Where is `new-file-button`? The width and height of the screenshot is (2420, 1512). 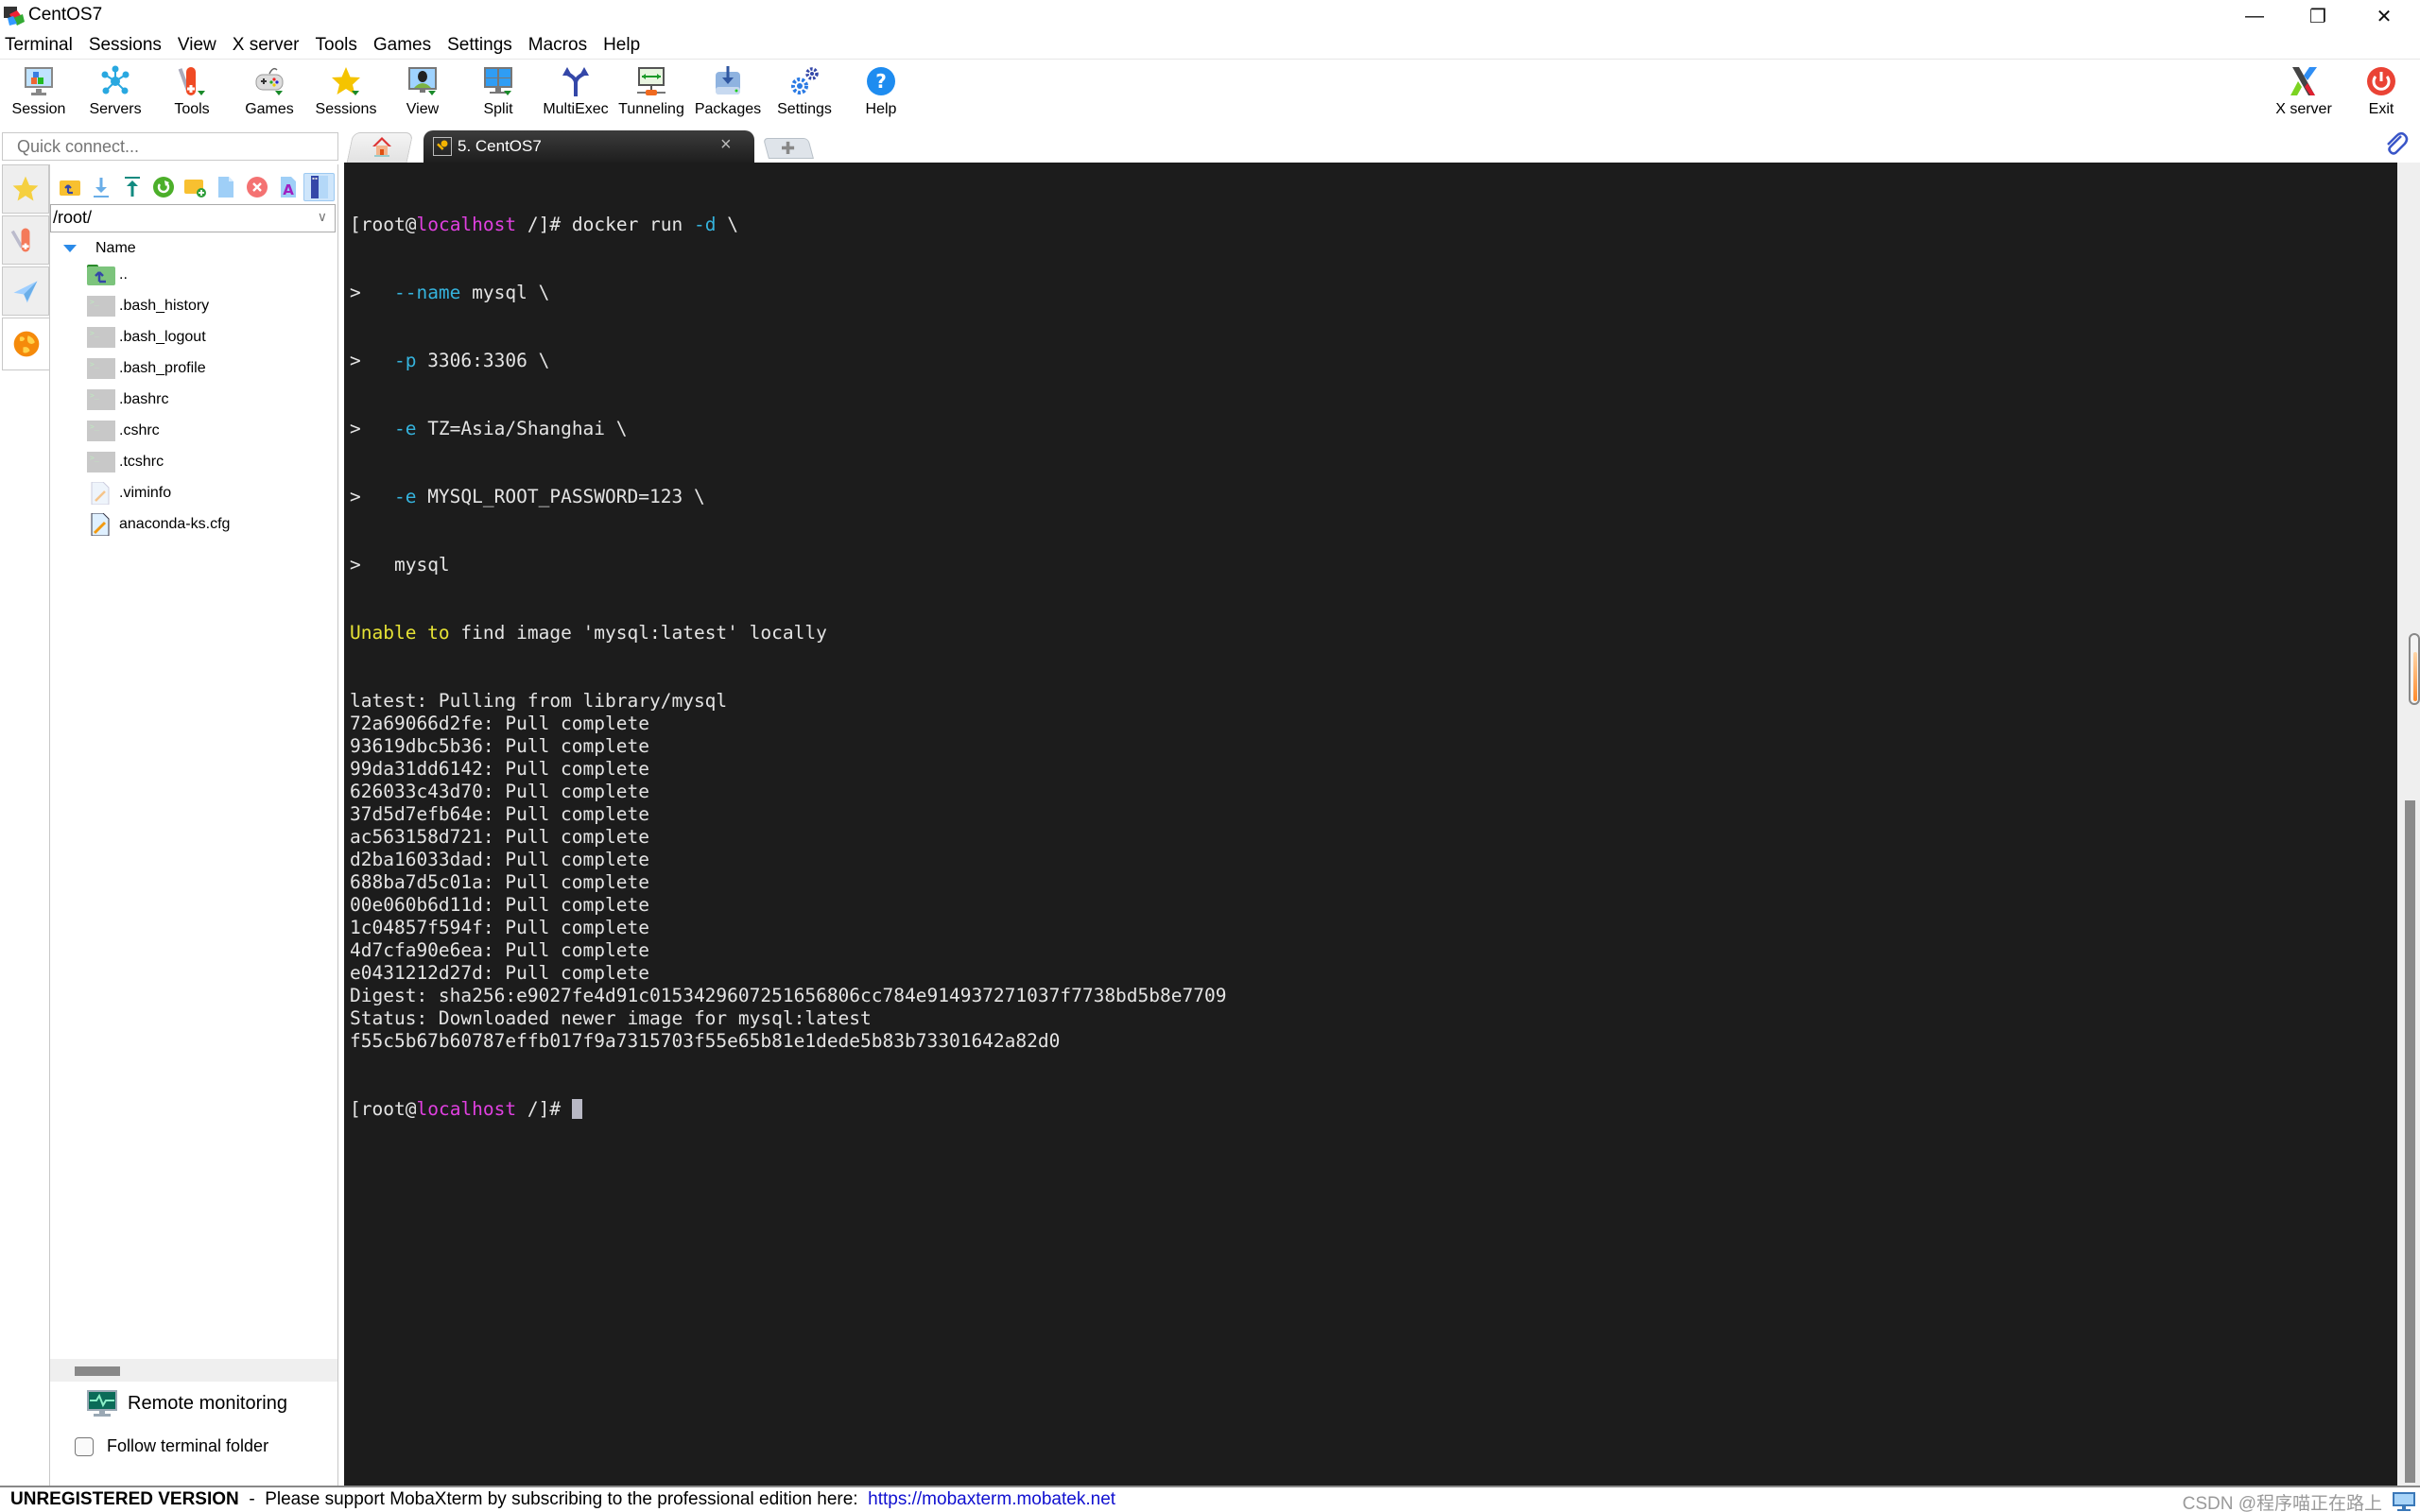
new-file-button is located at coordinates (226, 187).